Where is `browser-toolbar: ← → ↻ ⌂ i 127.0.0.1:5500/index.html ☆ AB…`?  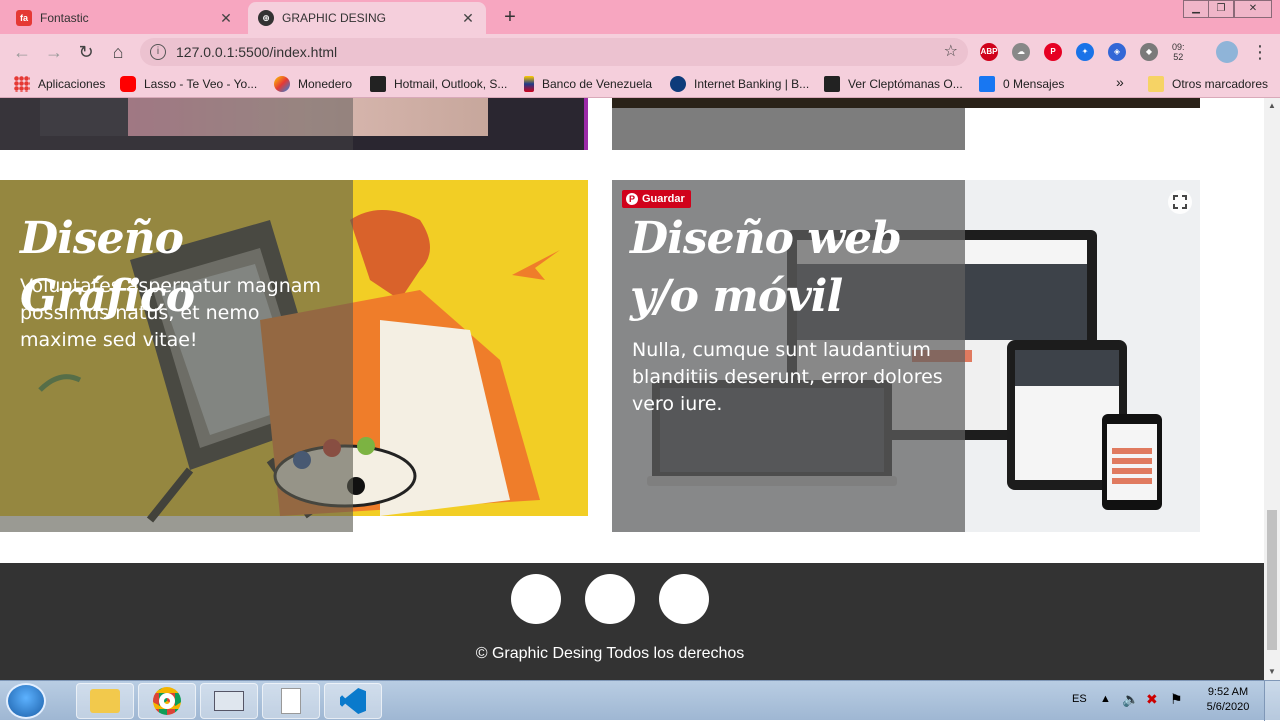
browser-toolbar: ← → ↻ ⌂ i 127.0.0.1:5500/index.html ☆ AB… is located at coordinates (640, 52).